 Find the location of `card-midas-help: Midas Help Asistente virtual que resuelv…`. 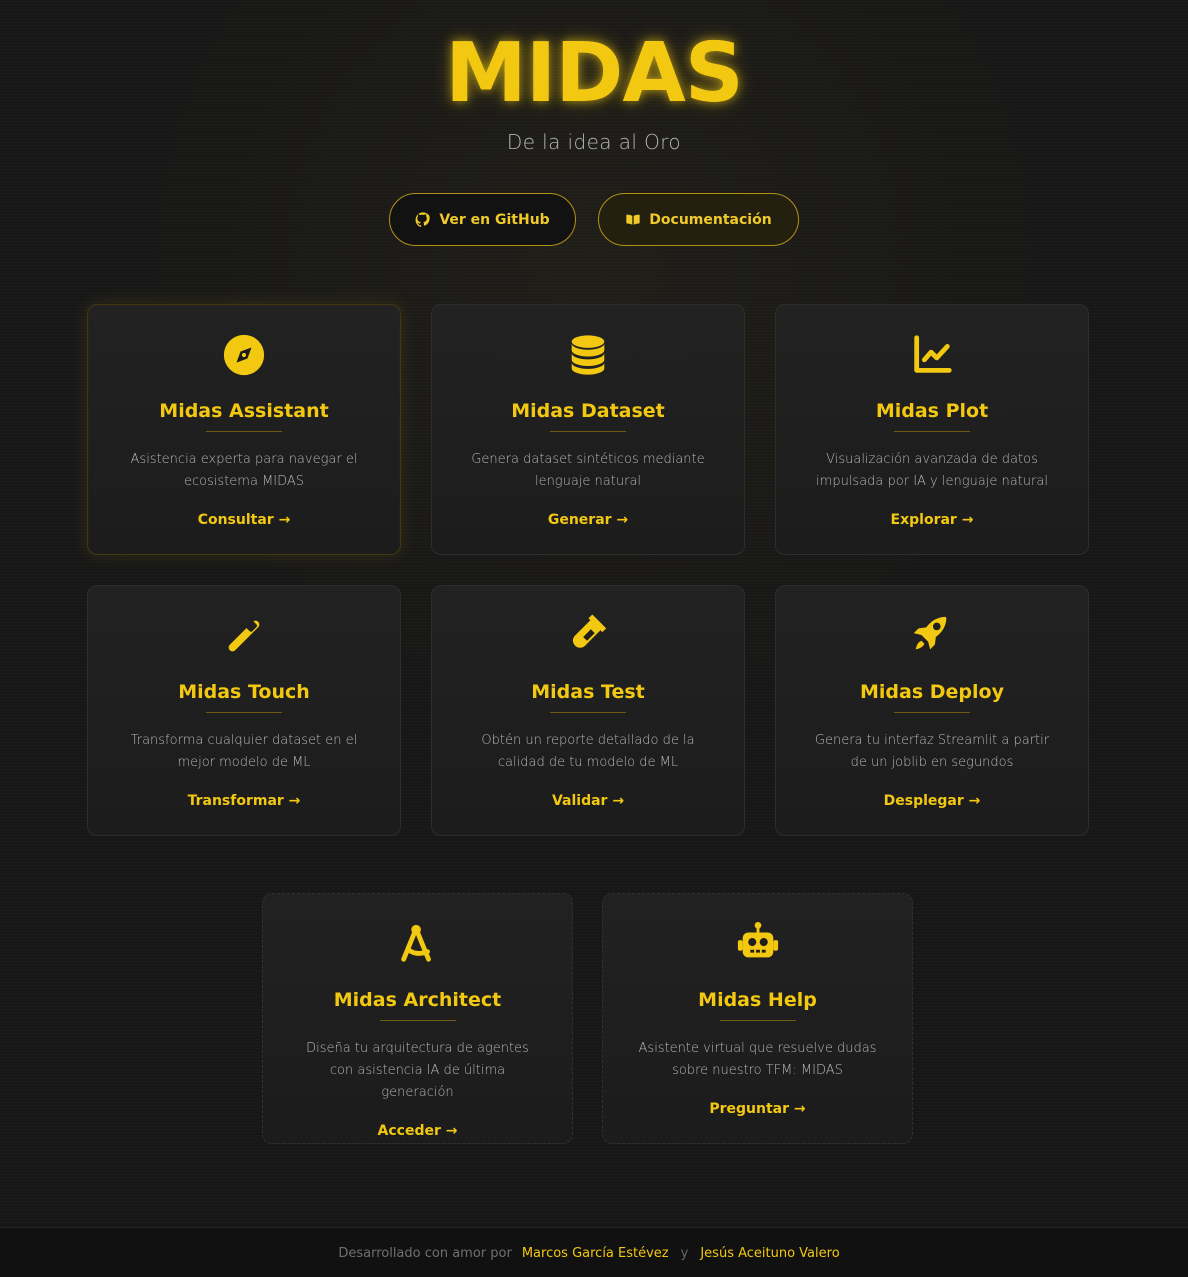

card-midas-help: Midas Help Asistente virtual que resuelv… is located at coordinates (757, 1018).